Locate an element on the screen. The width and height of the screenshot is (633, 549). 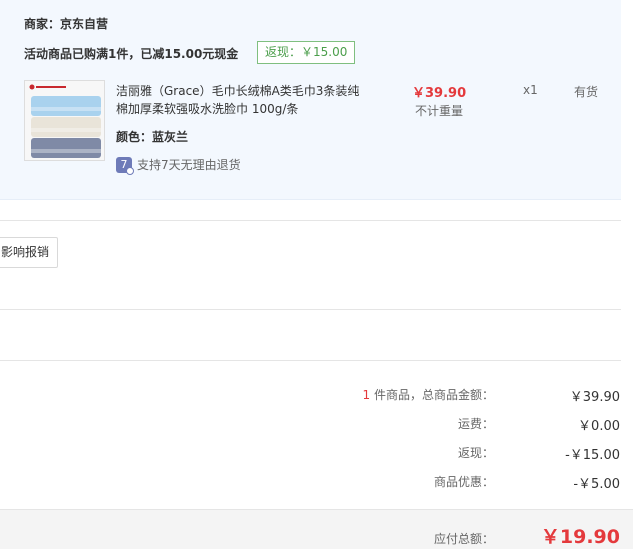
towel-beige is located at coordinates (66, 127).